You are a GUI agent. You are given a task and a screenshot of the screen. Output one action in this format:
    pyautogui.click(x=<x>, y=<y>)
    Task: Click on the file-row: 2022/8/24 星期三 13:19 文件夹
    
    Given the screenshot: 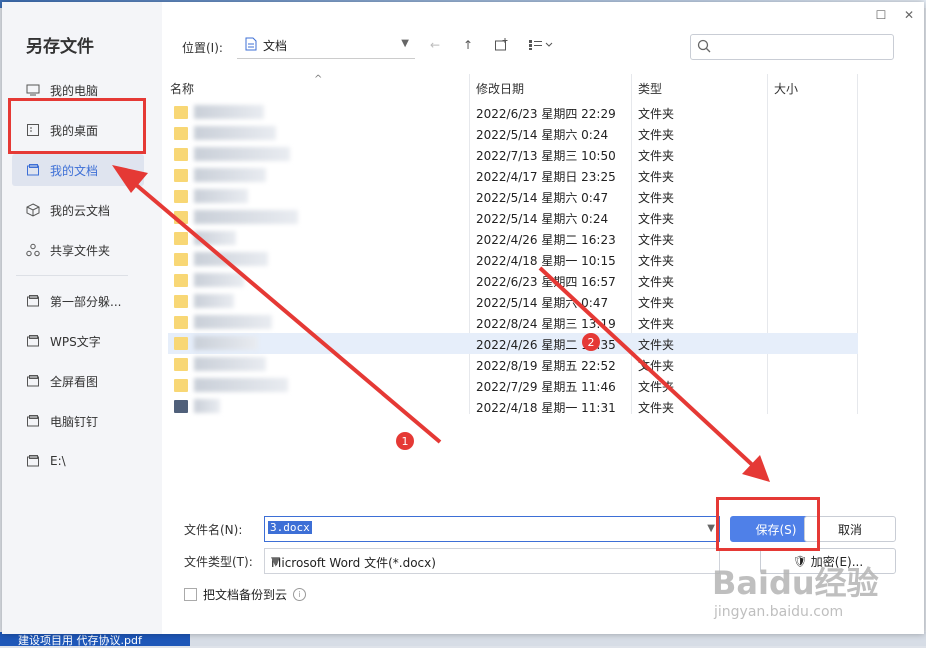 What is the action you would take?
    pyautogui.click(x=513, y=322)
    